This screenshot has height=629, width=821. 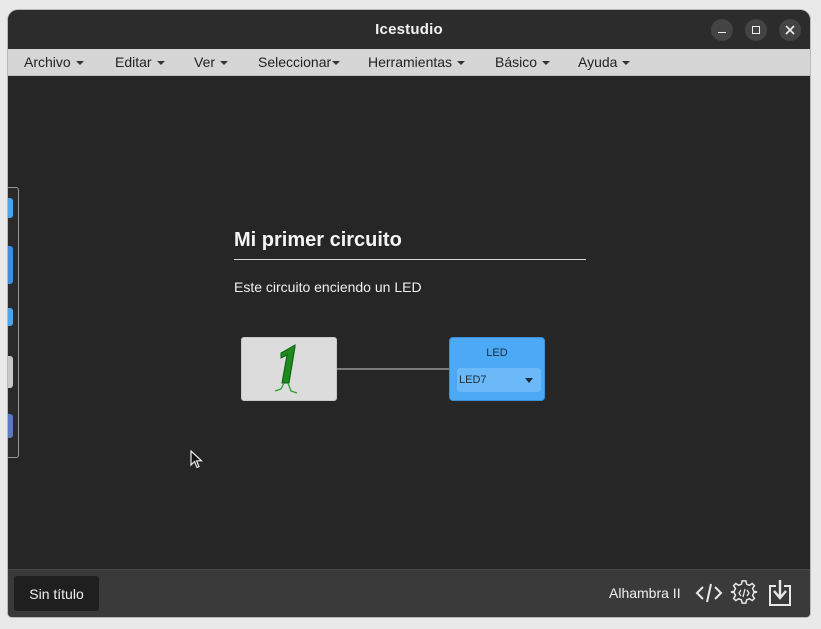 I want to click on menu-archivo: Archivo, so click(x=54, y=62).